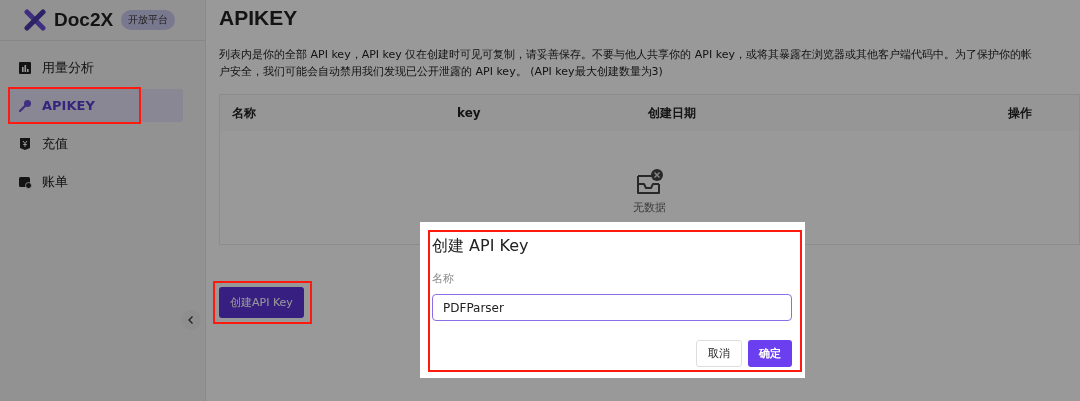 This screenshot has width=1080, height=401. I want to click on sidebar-item: 充值, so click(95, 143).